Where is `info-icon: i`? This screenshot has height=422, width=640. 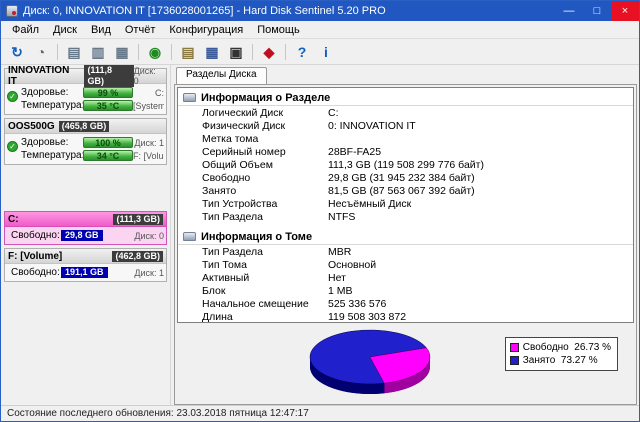
info-icon: i is located at coordinates (326, 51).